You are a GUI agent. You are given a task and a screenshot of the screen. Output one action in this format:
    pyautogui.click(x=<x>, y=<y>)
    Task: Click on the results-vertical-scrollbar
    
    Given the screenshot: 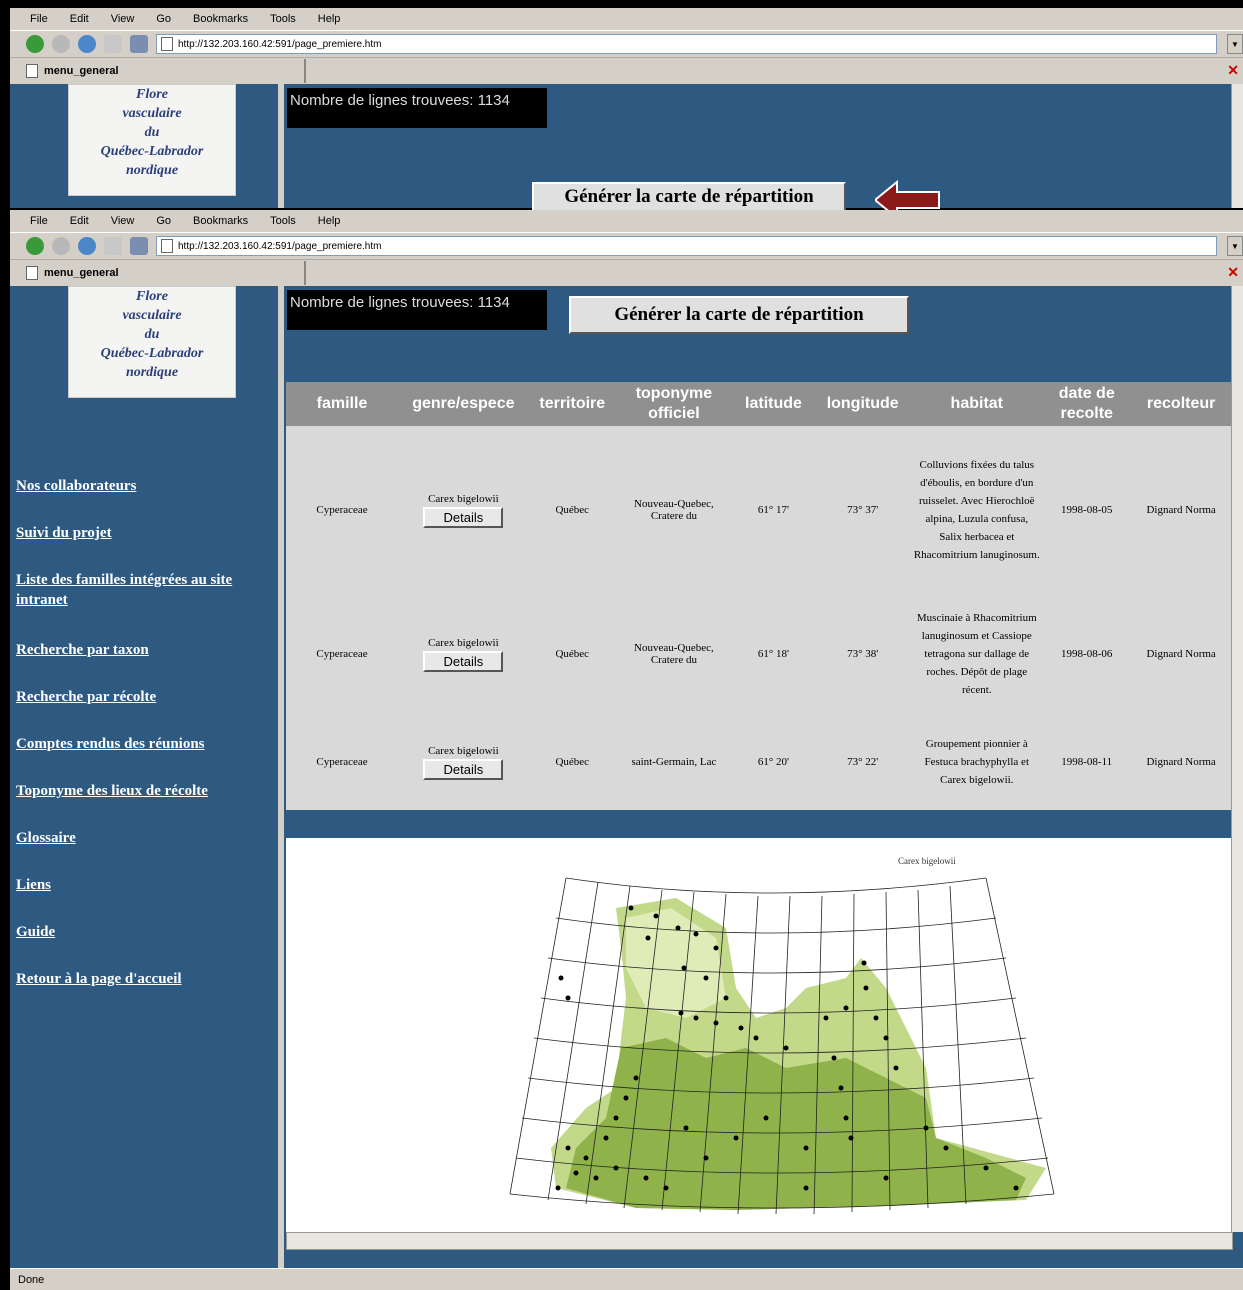 What is the action you would take?
    pyautogui.click(x=1237, y=562)
    